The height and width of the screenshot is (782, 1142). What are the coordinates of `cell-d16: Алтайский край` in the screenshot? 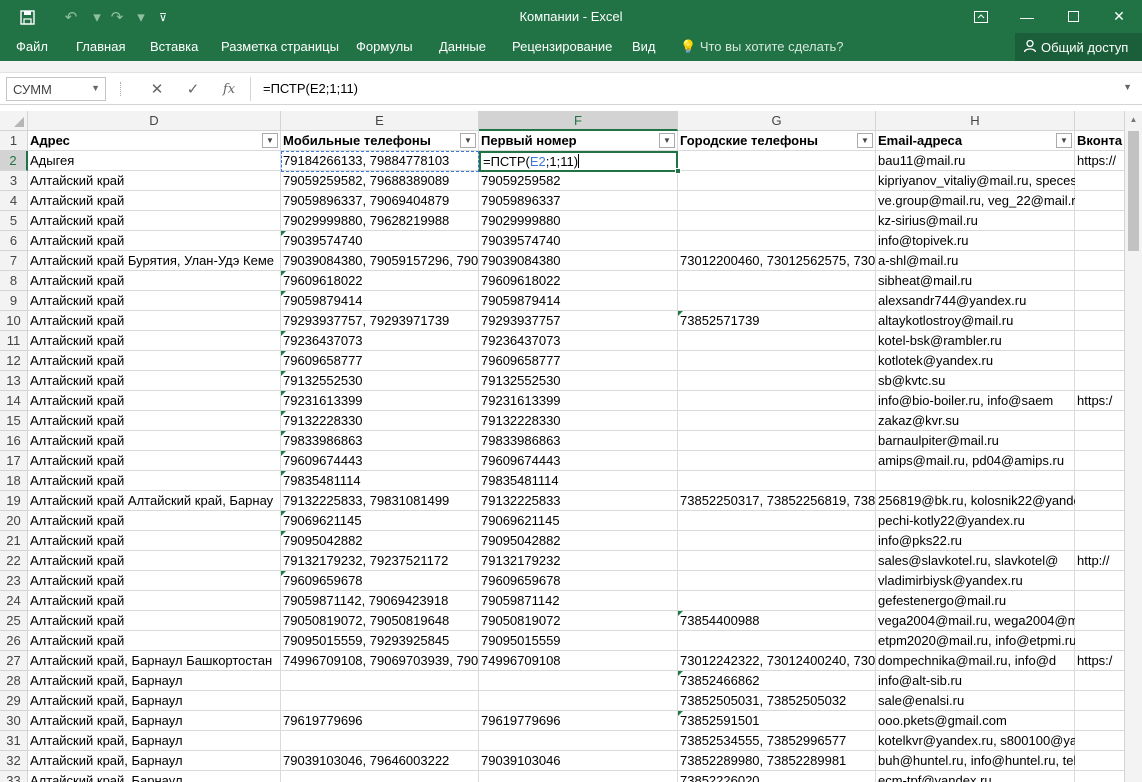 It's located at (154, 441).